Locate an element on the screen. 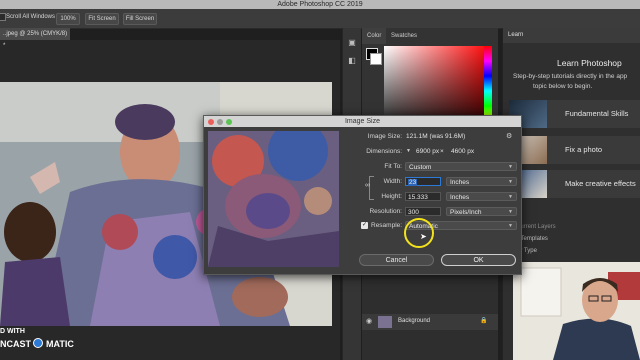 Image resolution: width=640 pixels, height=360 pixels. history-icon: ▣ is located at coordinates (352, 43).